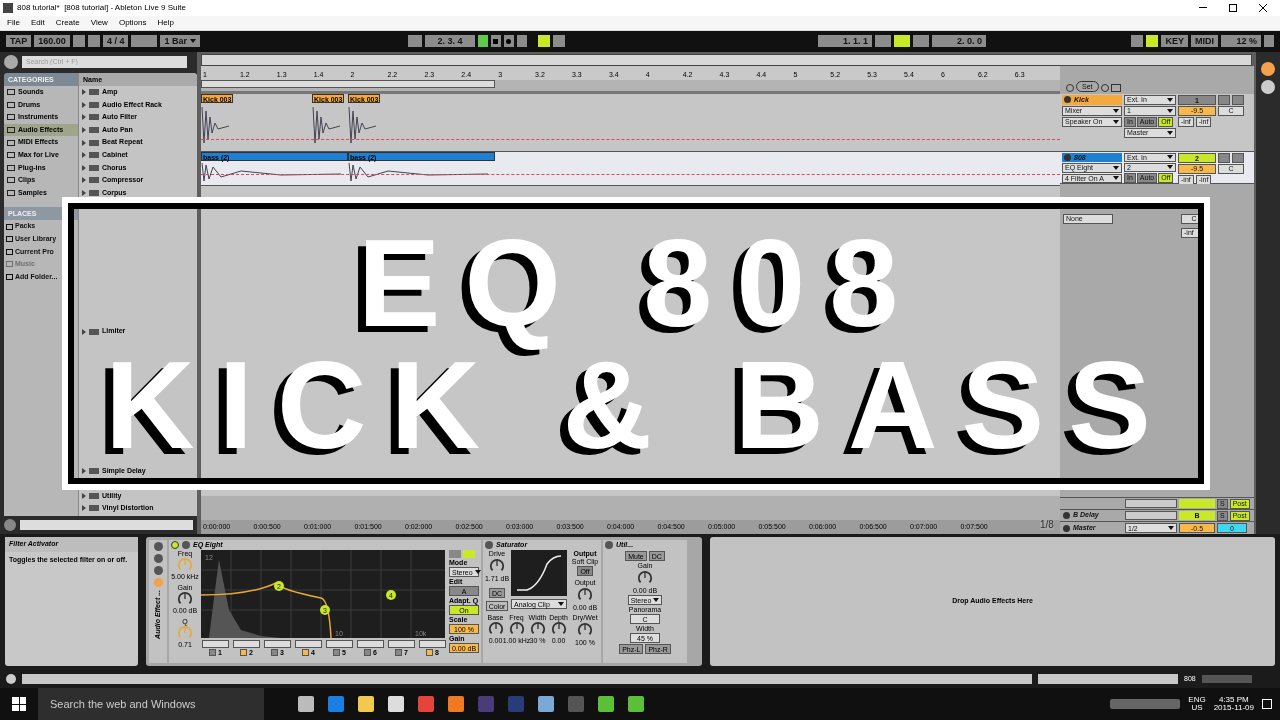 This screenshot has height=720, width=1280. Describe the element at coordinates (1197, 708) in the screenshot. I see `region-label: US` at that location.